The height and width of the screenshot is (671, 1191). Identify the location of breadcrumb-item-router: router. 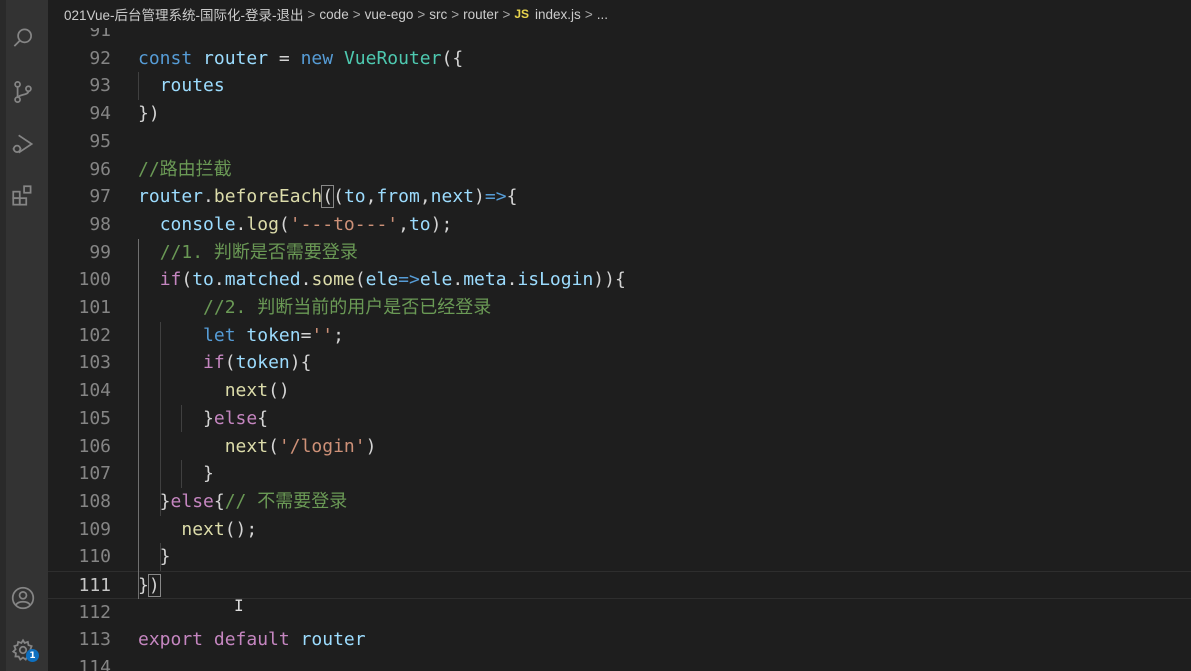
(480, 14).